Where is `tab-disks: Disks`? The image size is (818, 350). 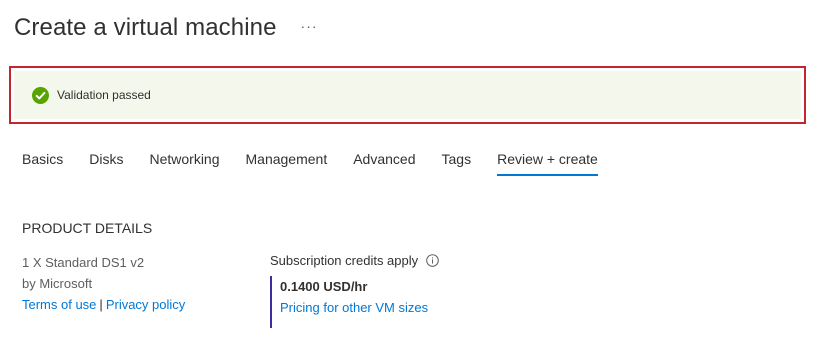
tab-disks: Disks is located at coordinates (106, 163).